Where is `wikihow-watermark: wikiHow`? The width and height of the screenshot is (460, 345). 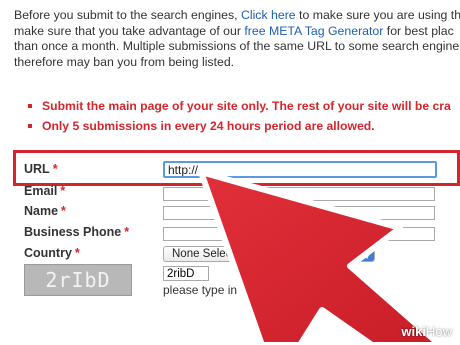 wikihow-watermark: wikiHow is located at coordinates (426, 331).